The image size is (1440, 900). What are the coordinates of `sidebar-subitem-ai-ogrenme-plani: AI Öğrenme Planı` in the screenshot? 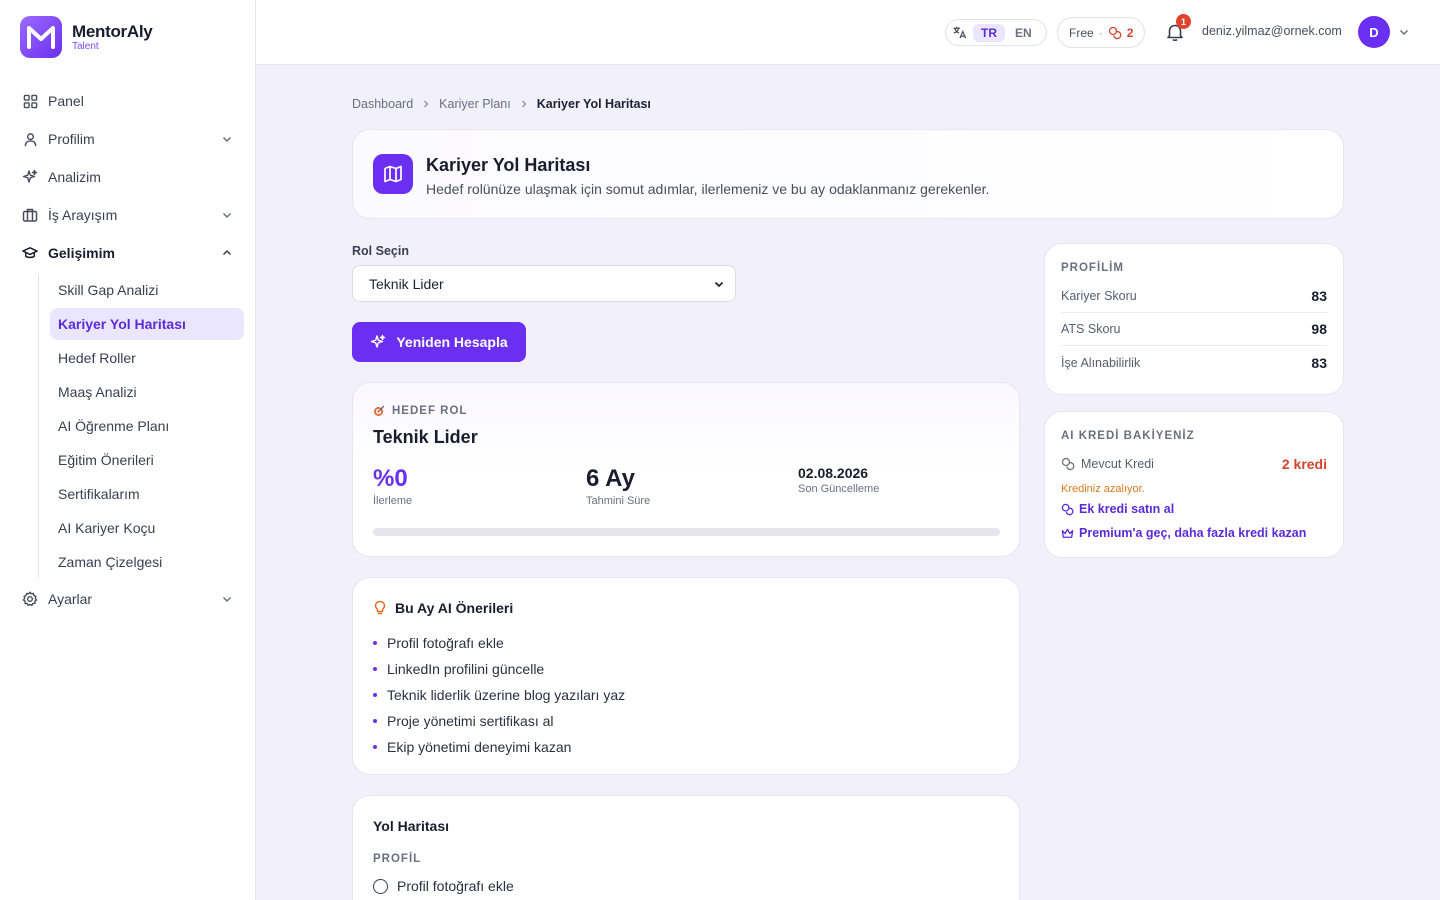 It's located at (147, 426).